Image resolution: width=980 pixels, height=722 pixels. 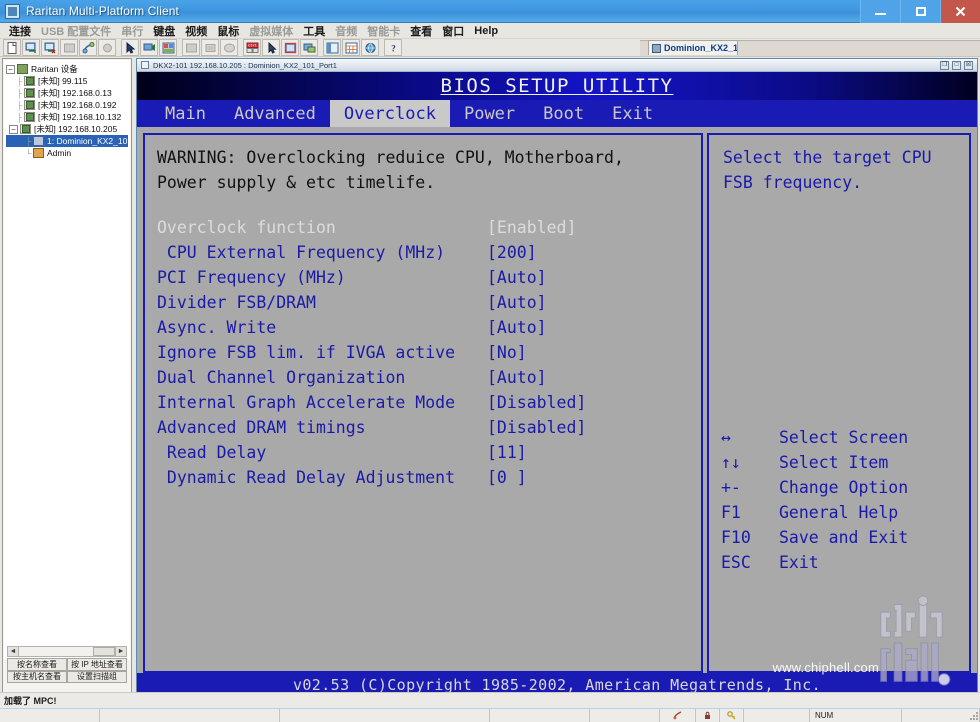 I want to click on option-advanced-dram-timings: Advanced DRAM timings [Disabled], so click(x=429, y=427).